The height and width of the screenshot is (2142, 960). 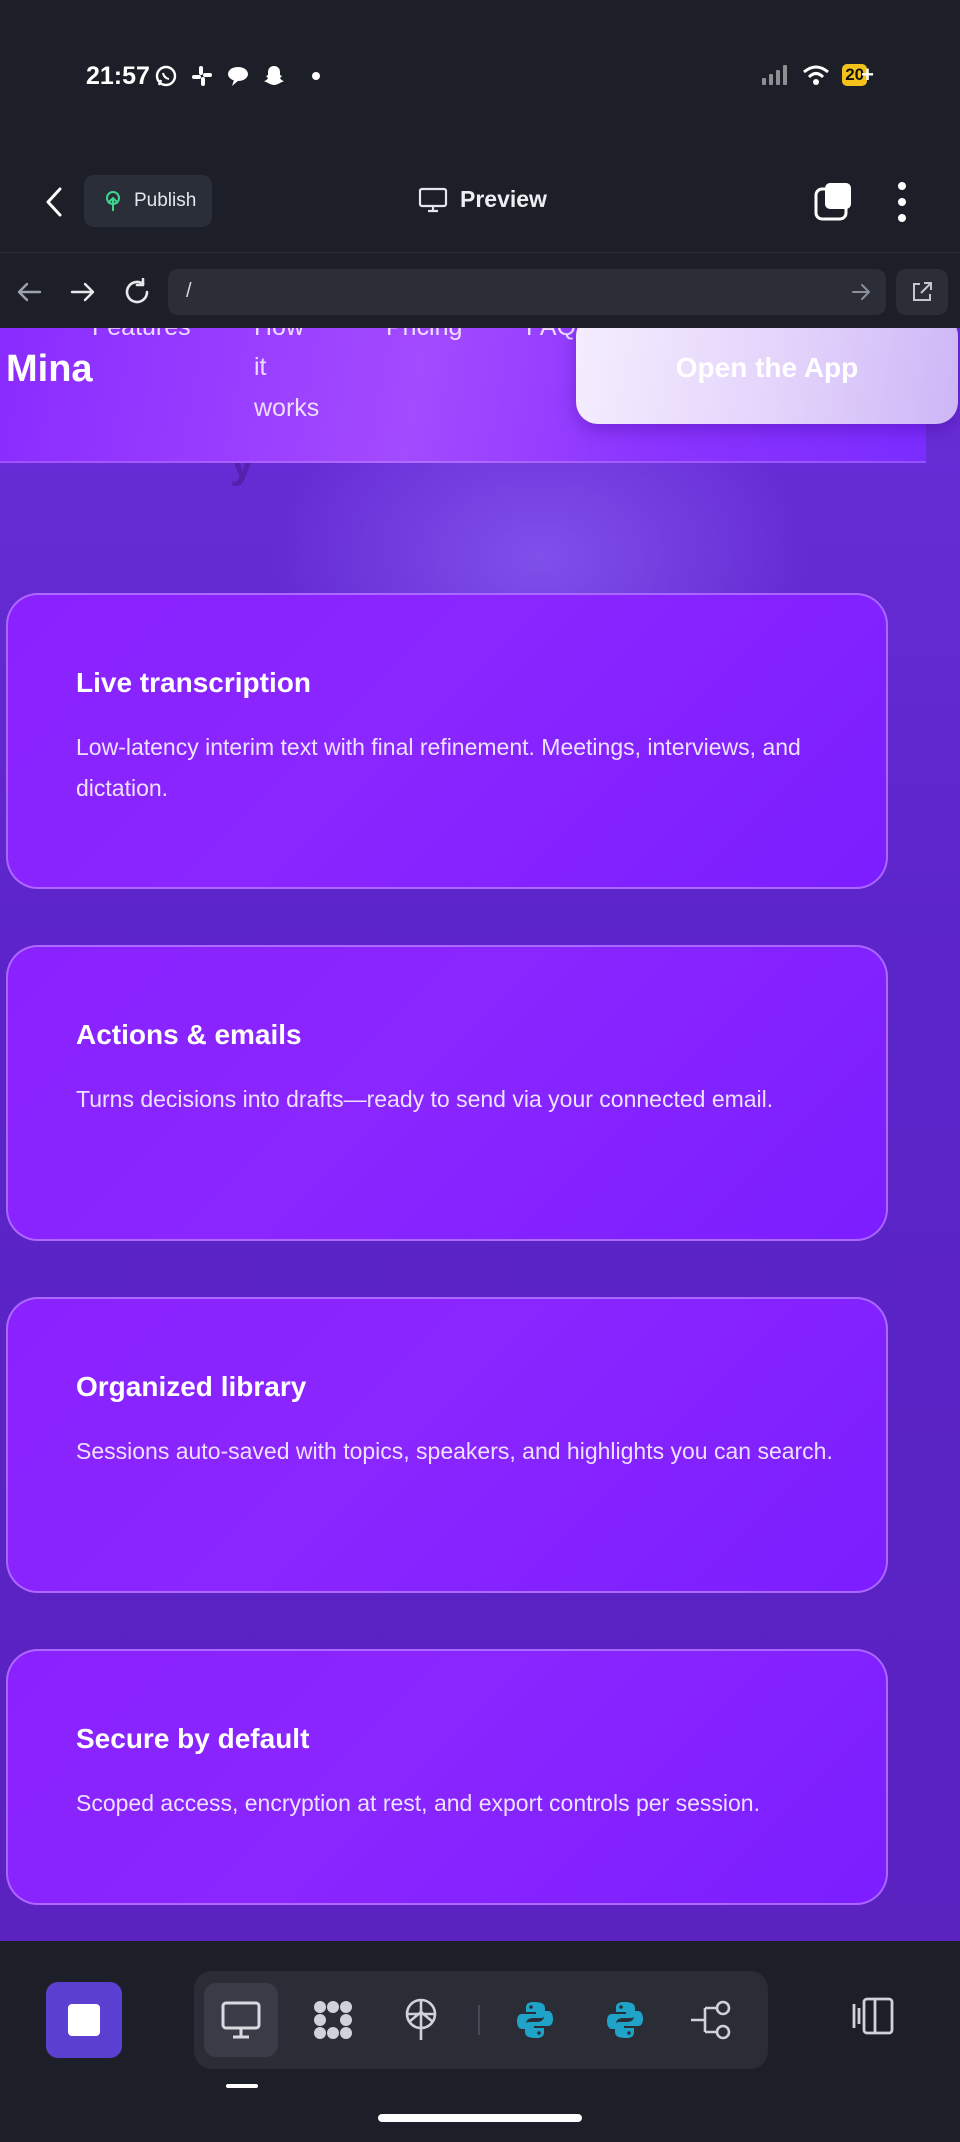 I want to click on chat-bubble-icon, so click(x=238, y=76).